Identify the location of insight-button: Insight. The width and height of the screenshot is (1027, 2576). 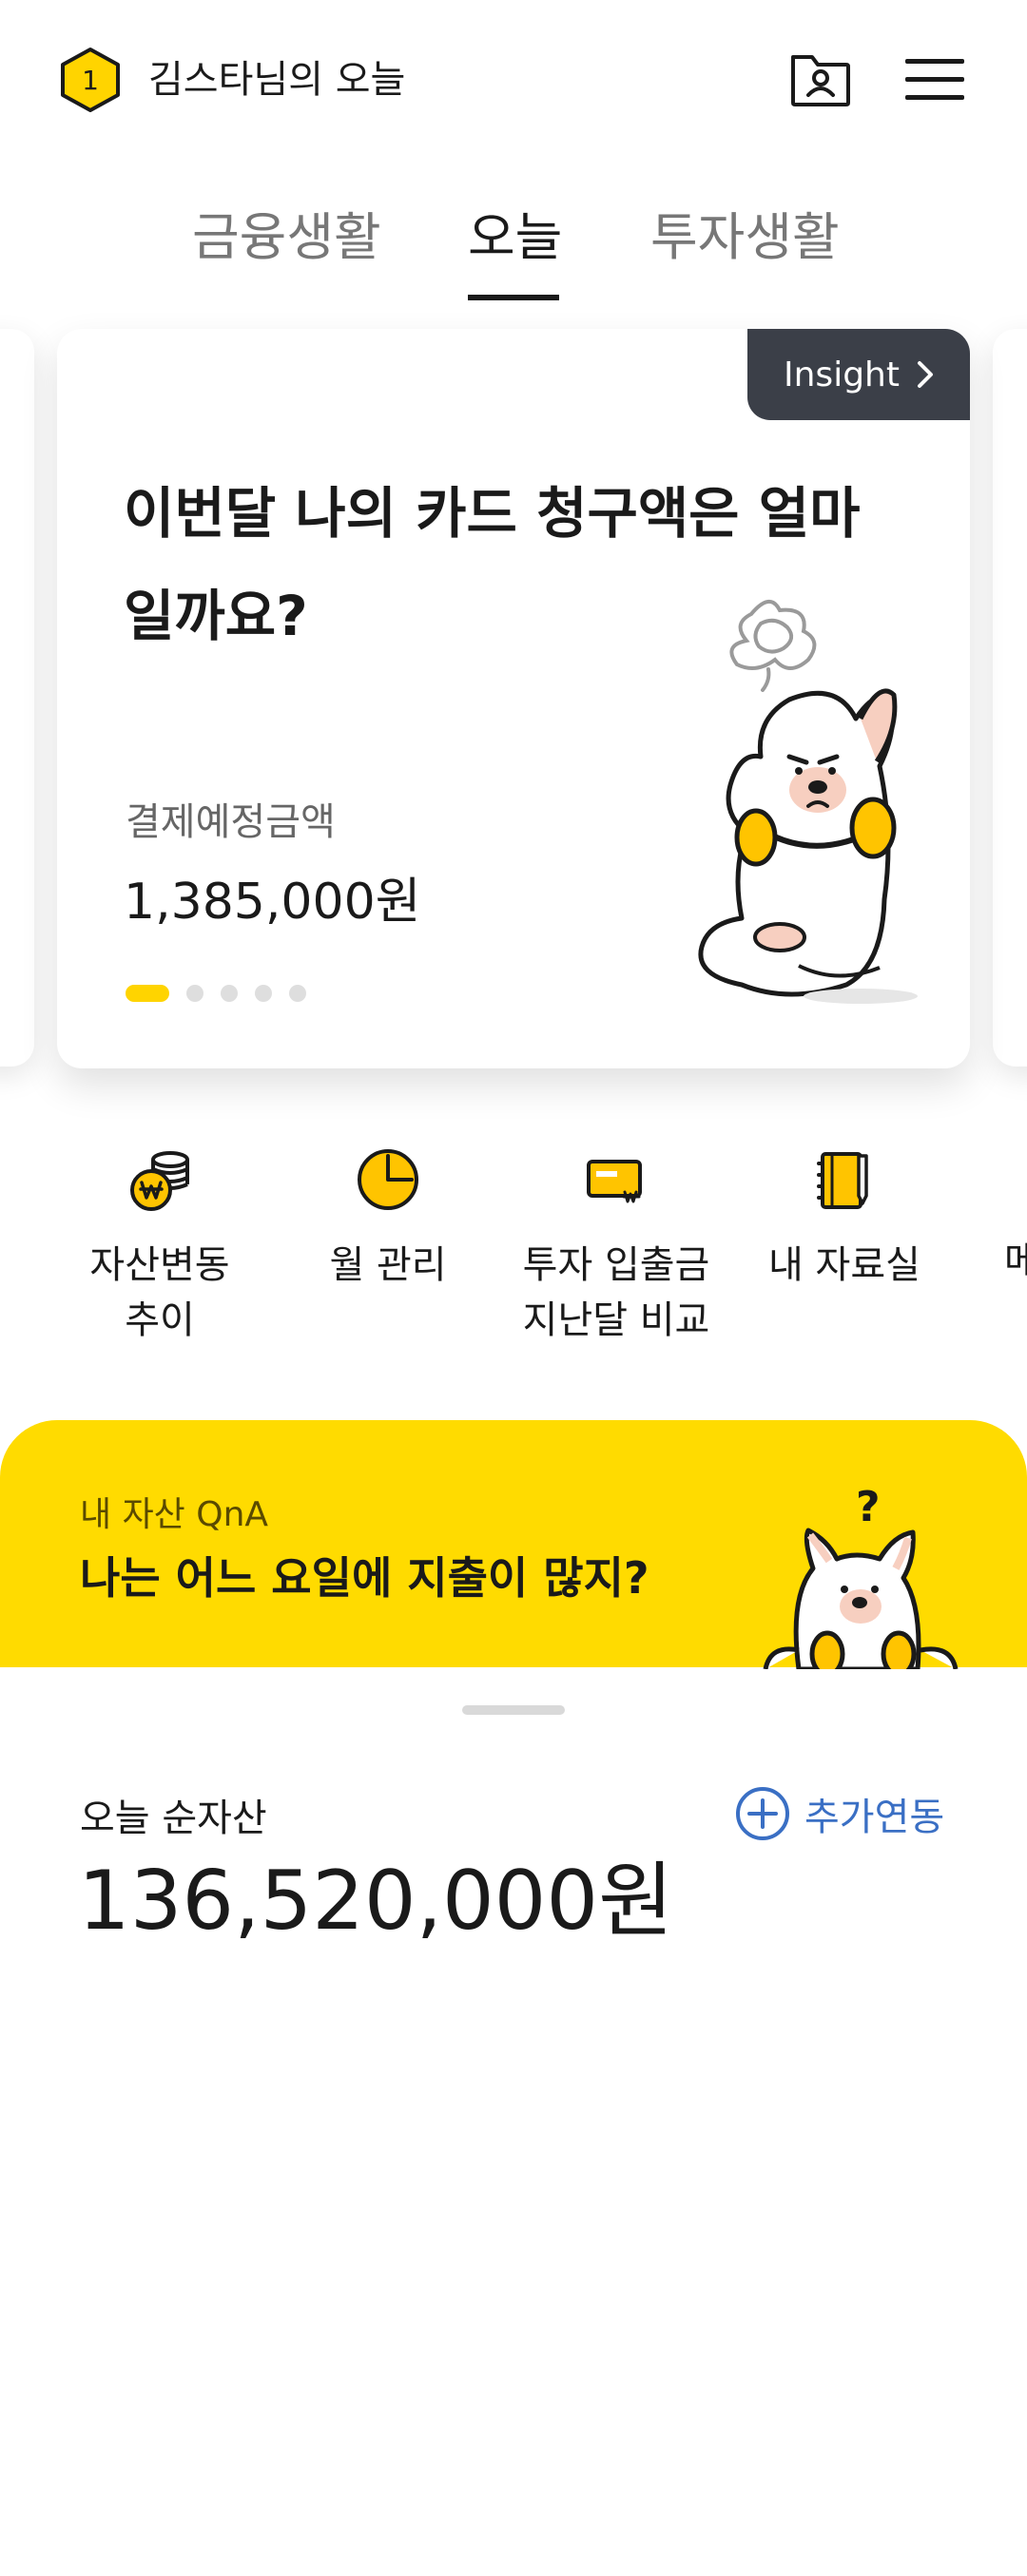
(858, 374).